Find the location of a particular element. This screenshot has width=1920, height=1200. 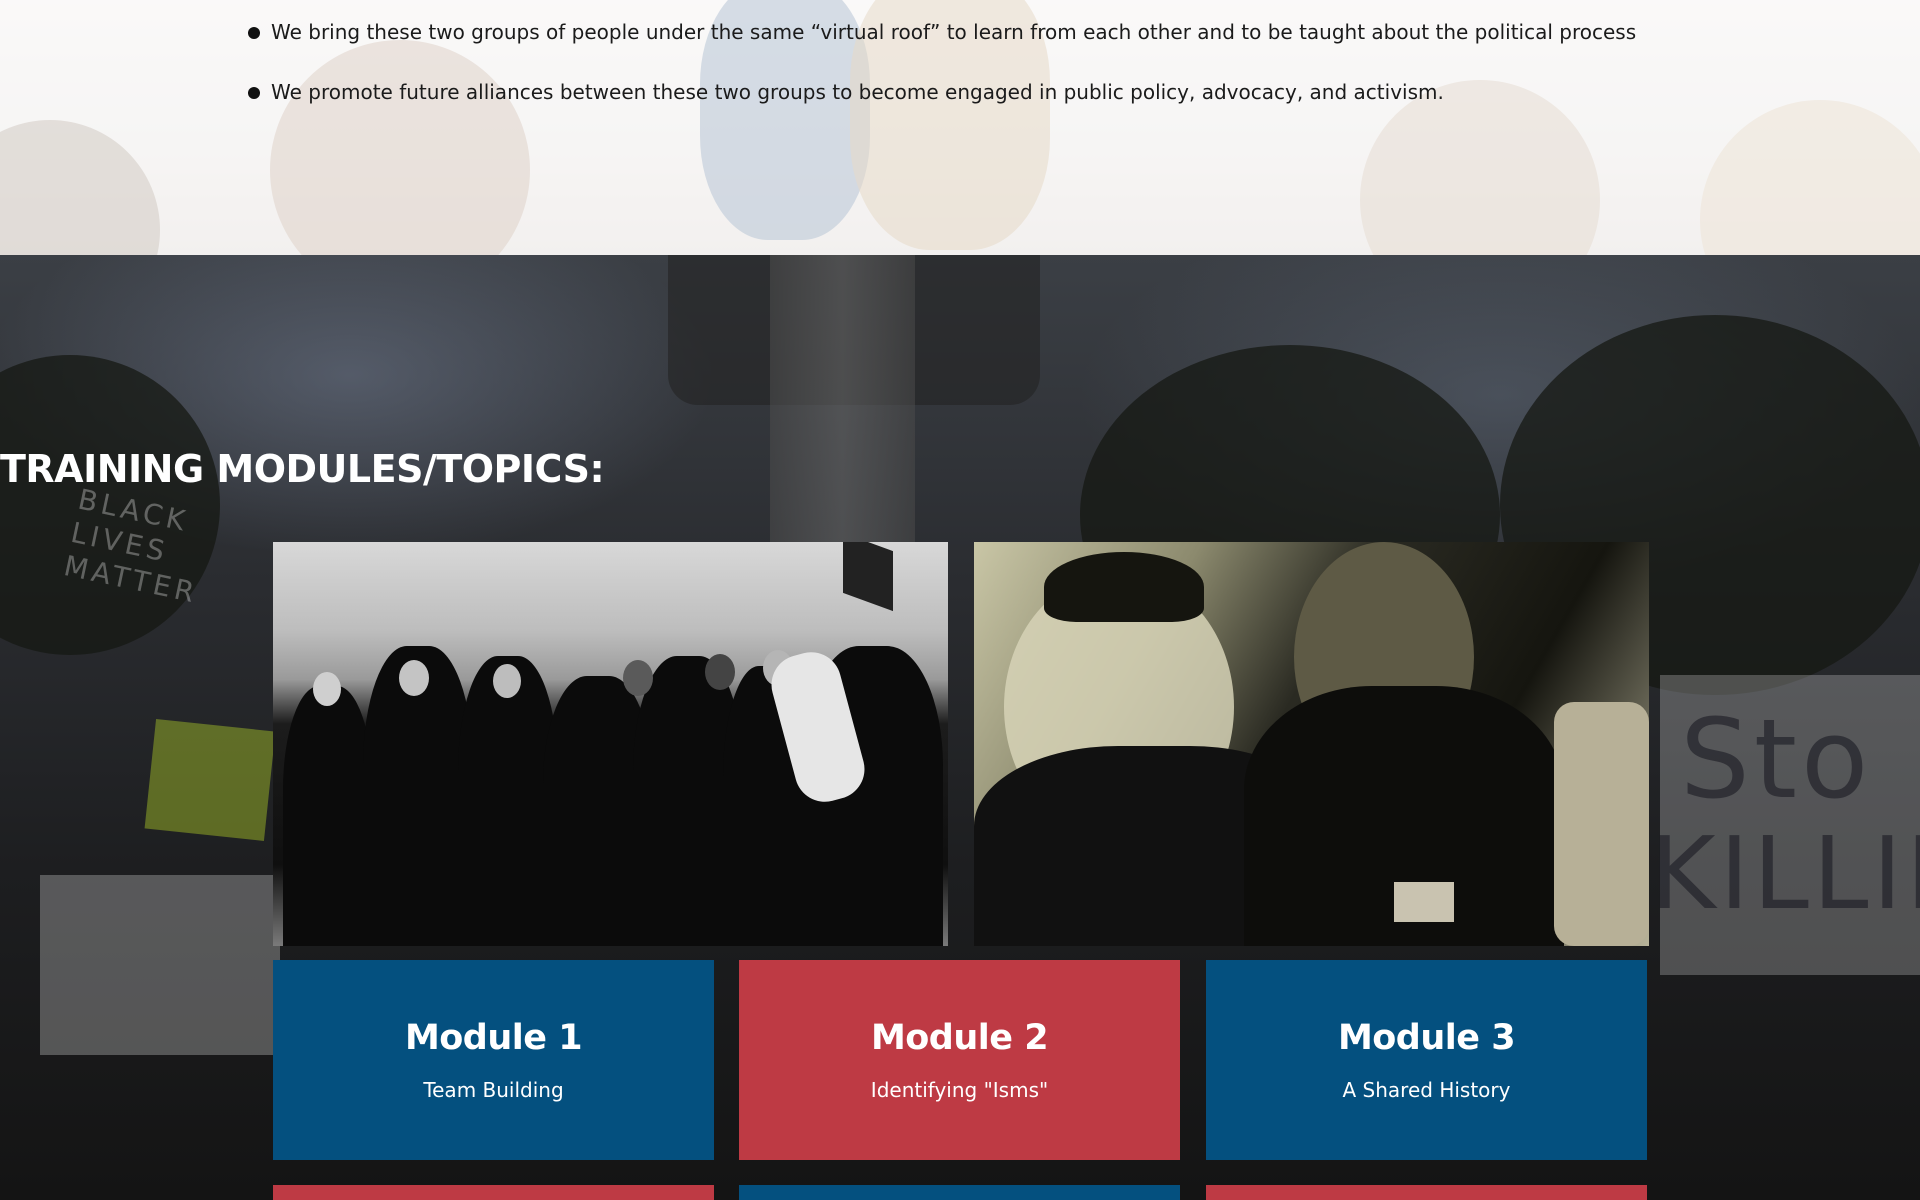

module-title: Module 2 is located at coordinates (959, 1038).